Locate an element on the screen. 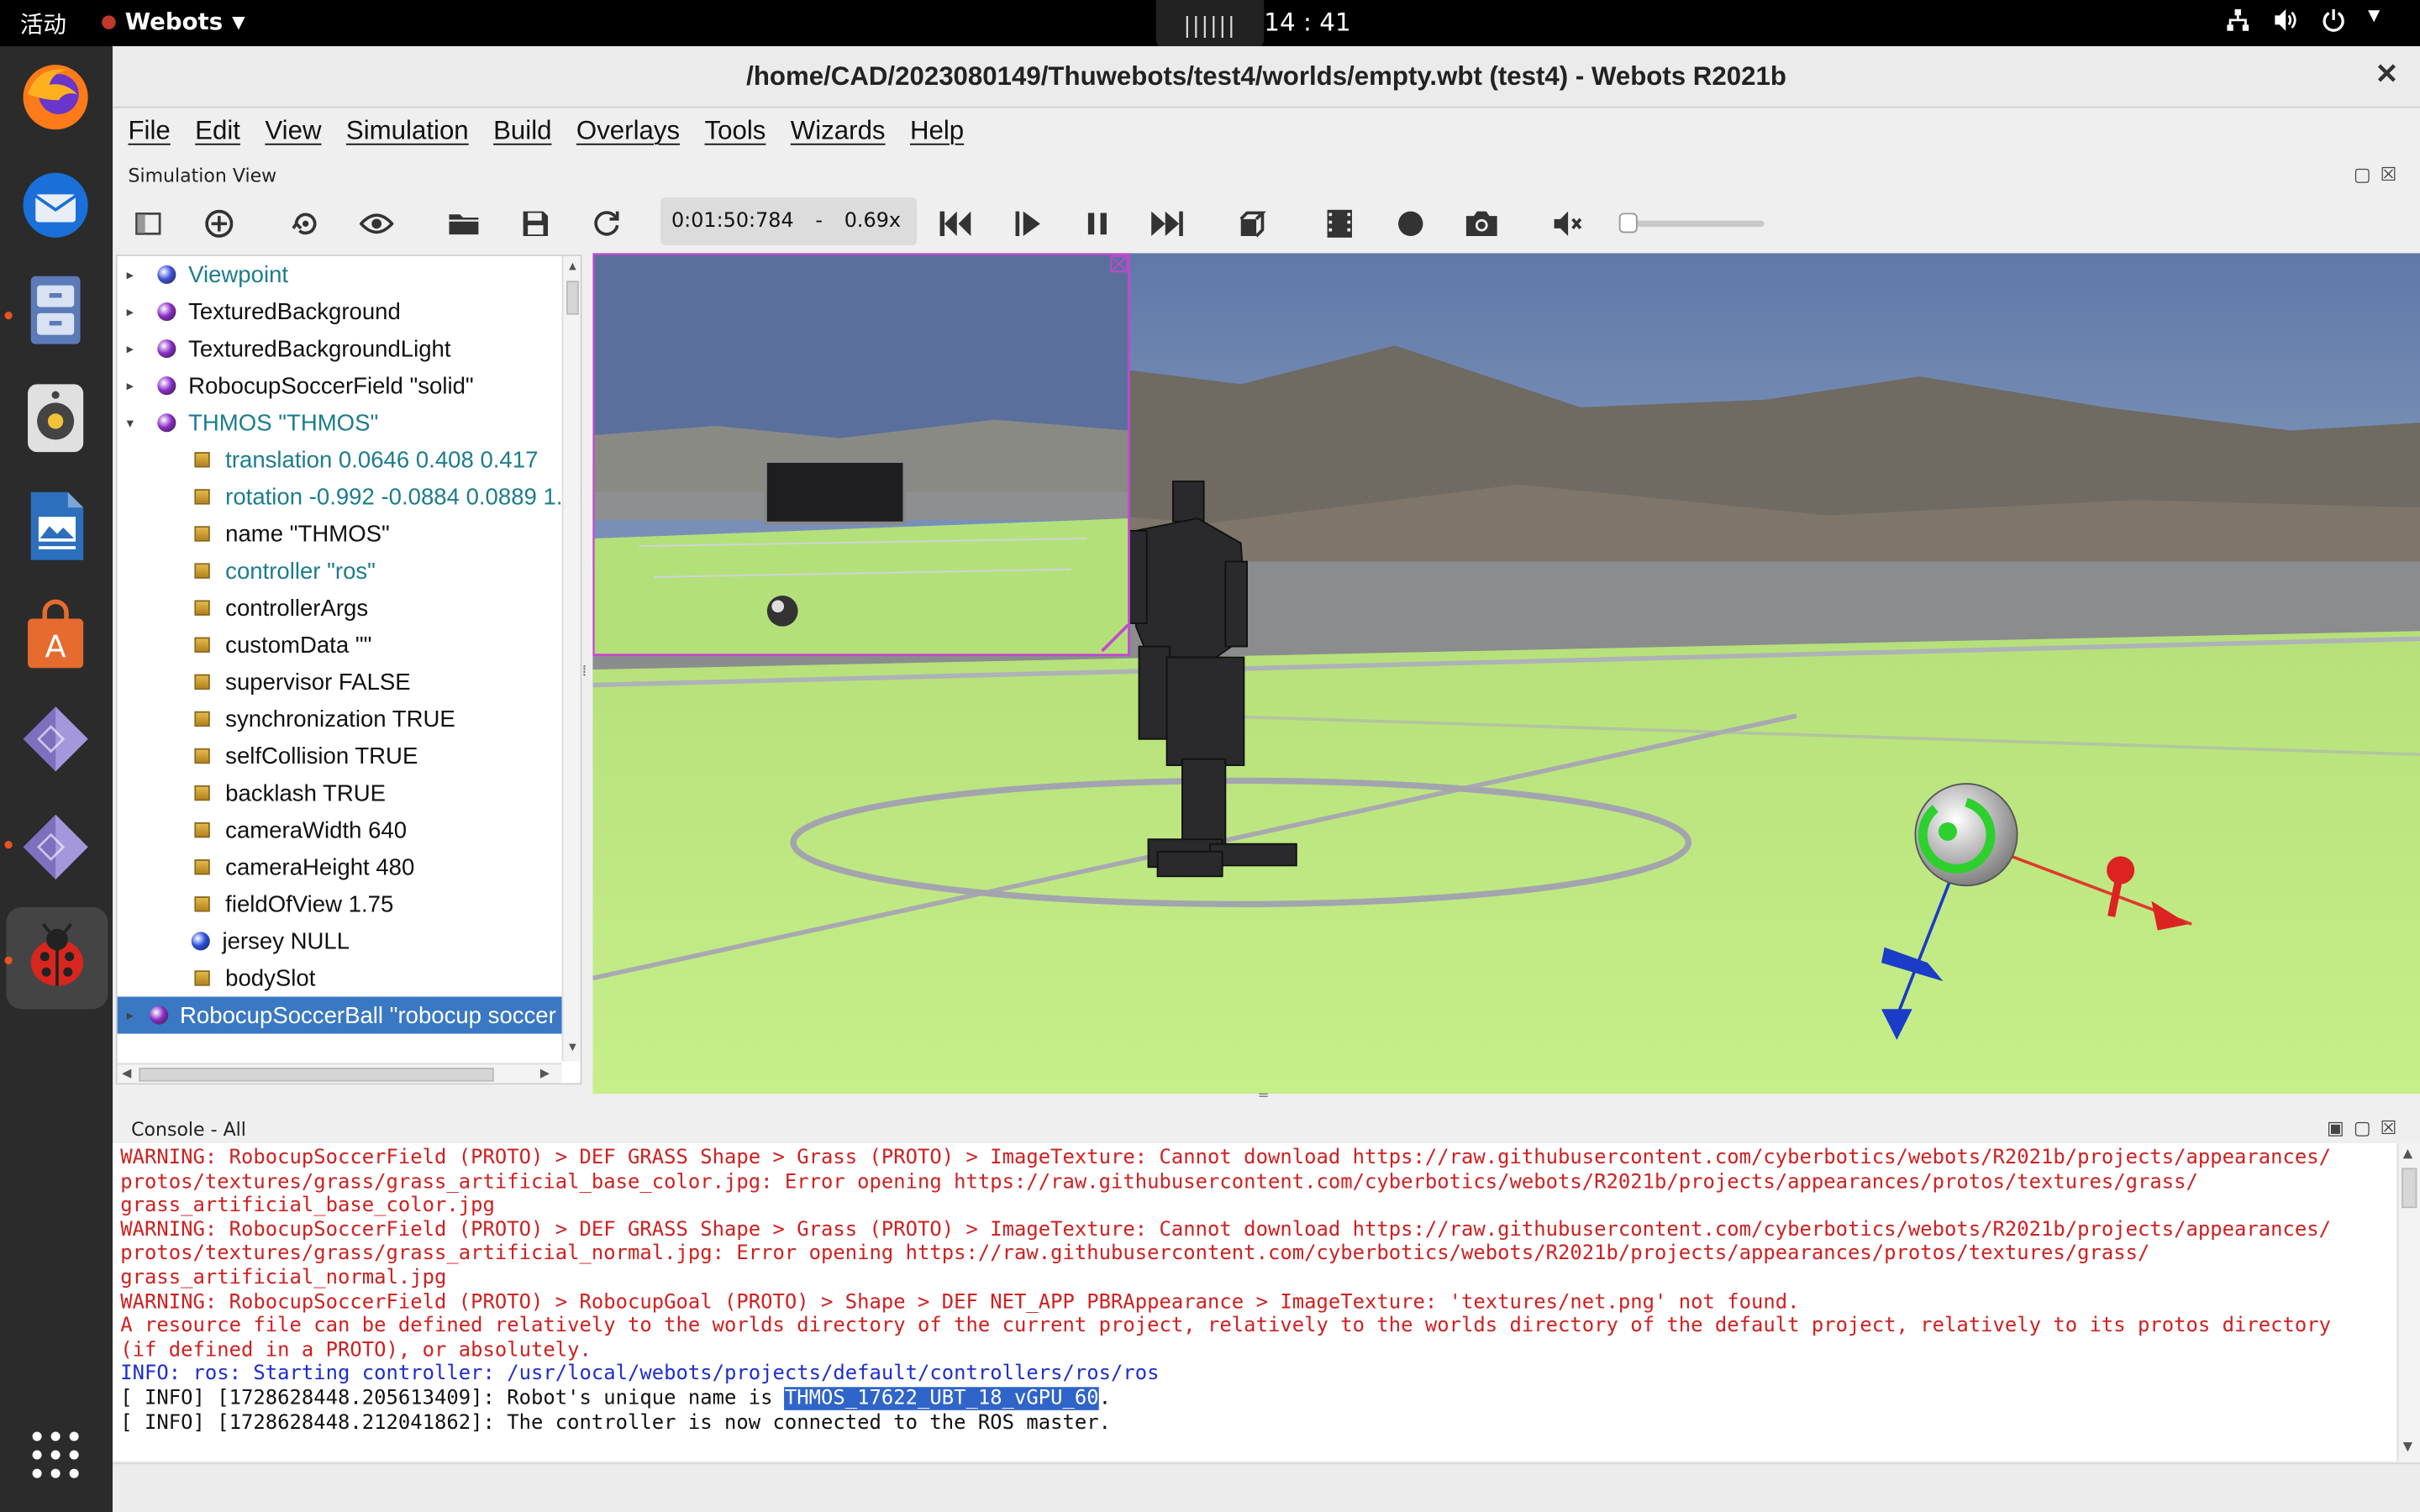 This screenshot has height=1512, width=2420. scroll-left-icon: ◀ is located at coordinates (127, 1073).